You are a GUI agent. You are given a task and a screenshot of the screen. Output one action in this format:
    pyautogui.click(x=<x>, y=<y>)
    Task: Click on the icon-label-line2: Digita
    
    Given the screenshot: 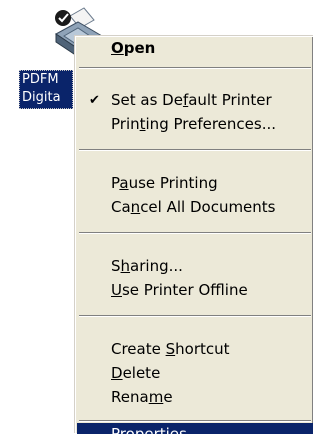 What is the action you would take?
    pyautogui.click(x=41, y=97)
    